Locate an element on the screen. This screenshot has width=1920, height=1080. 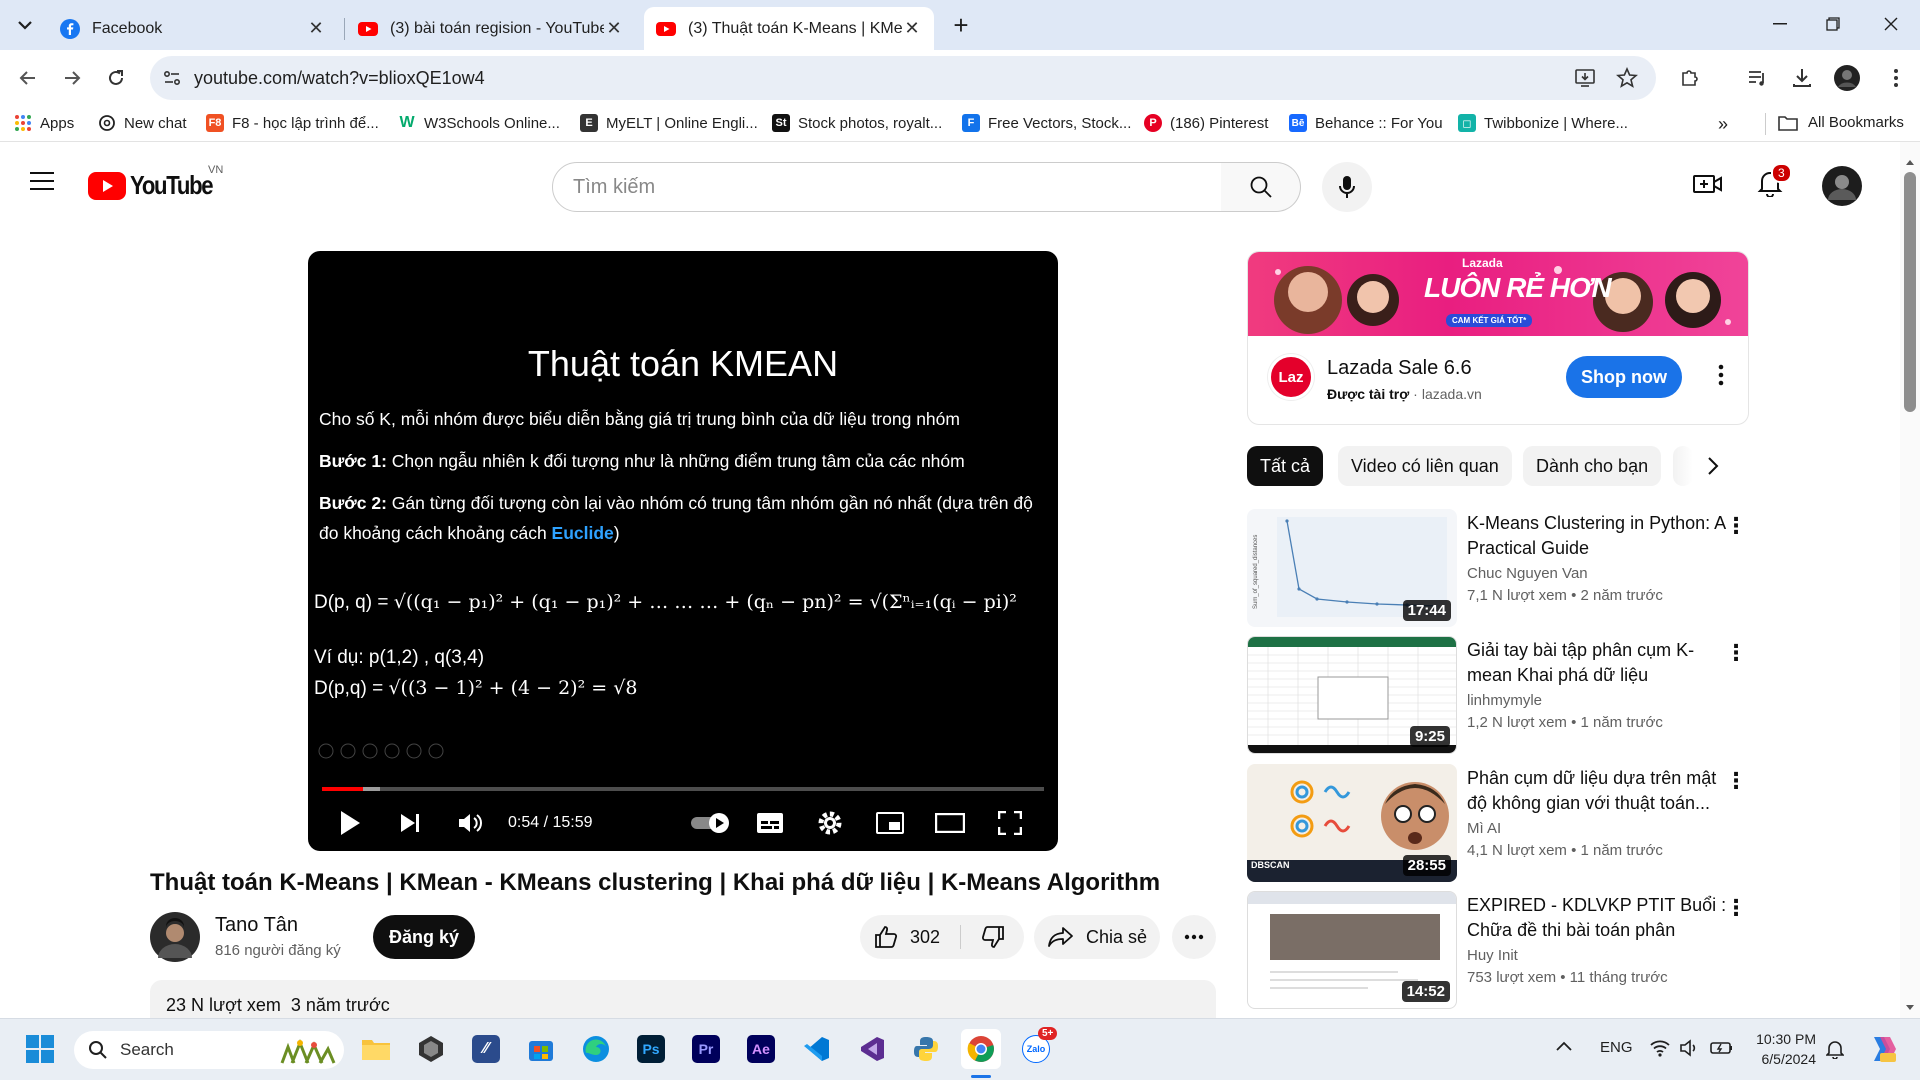
close-window-button is located at coordinates (1891, 24).